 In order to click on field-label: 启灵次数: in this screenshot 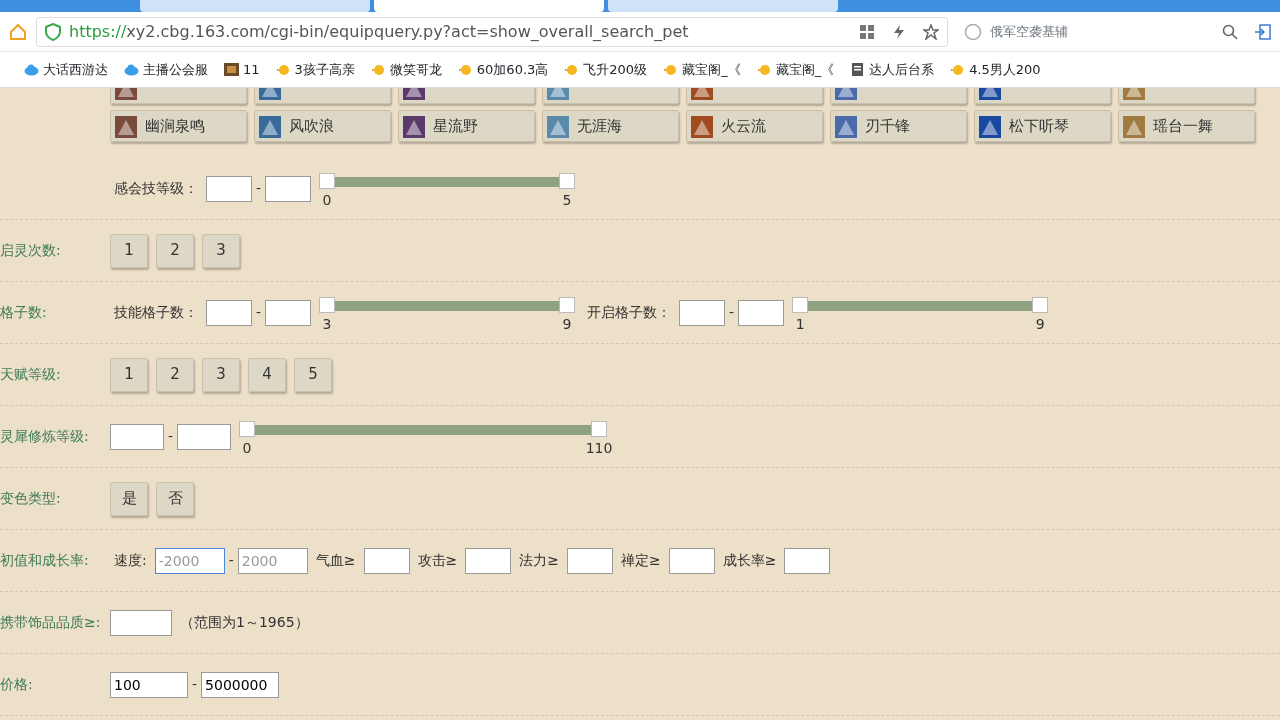, I will do `click(31, 250)`.